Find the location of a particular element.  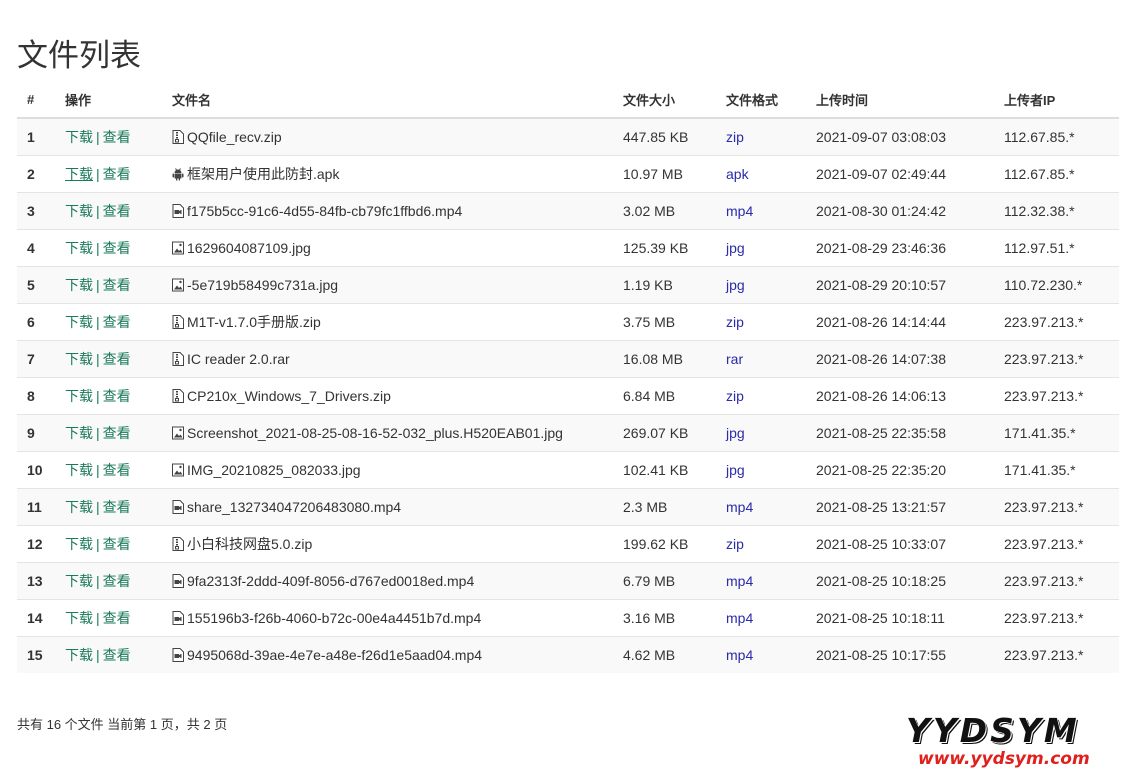

row-index: 8 is located at coordinates (36, 396).